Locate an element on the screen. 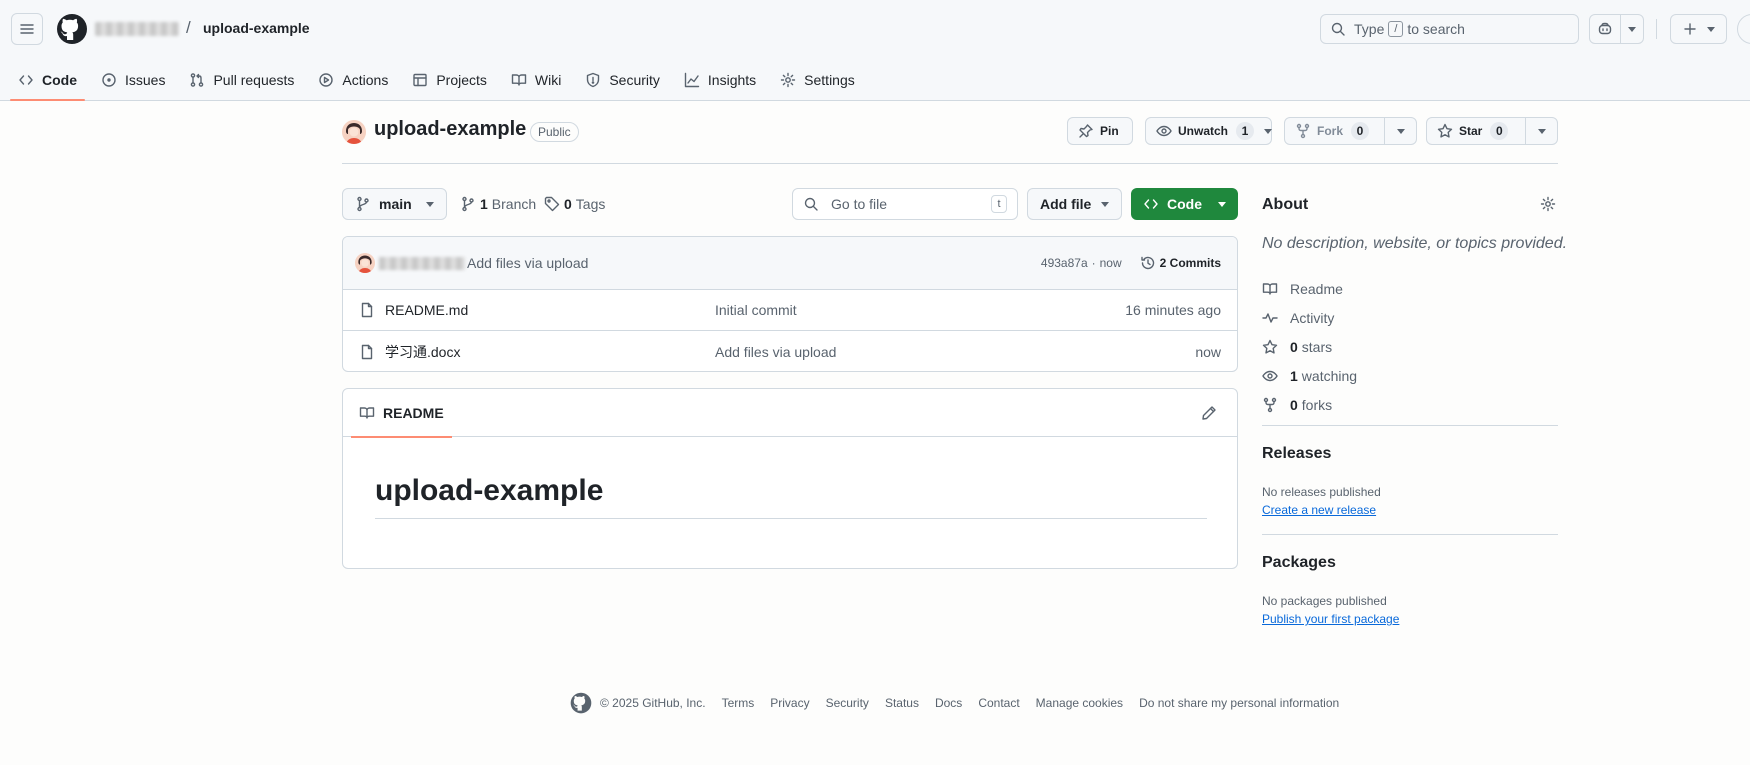  pin-button: Pin is located at coordinates (1100, 131).